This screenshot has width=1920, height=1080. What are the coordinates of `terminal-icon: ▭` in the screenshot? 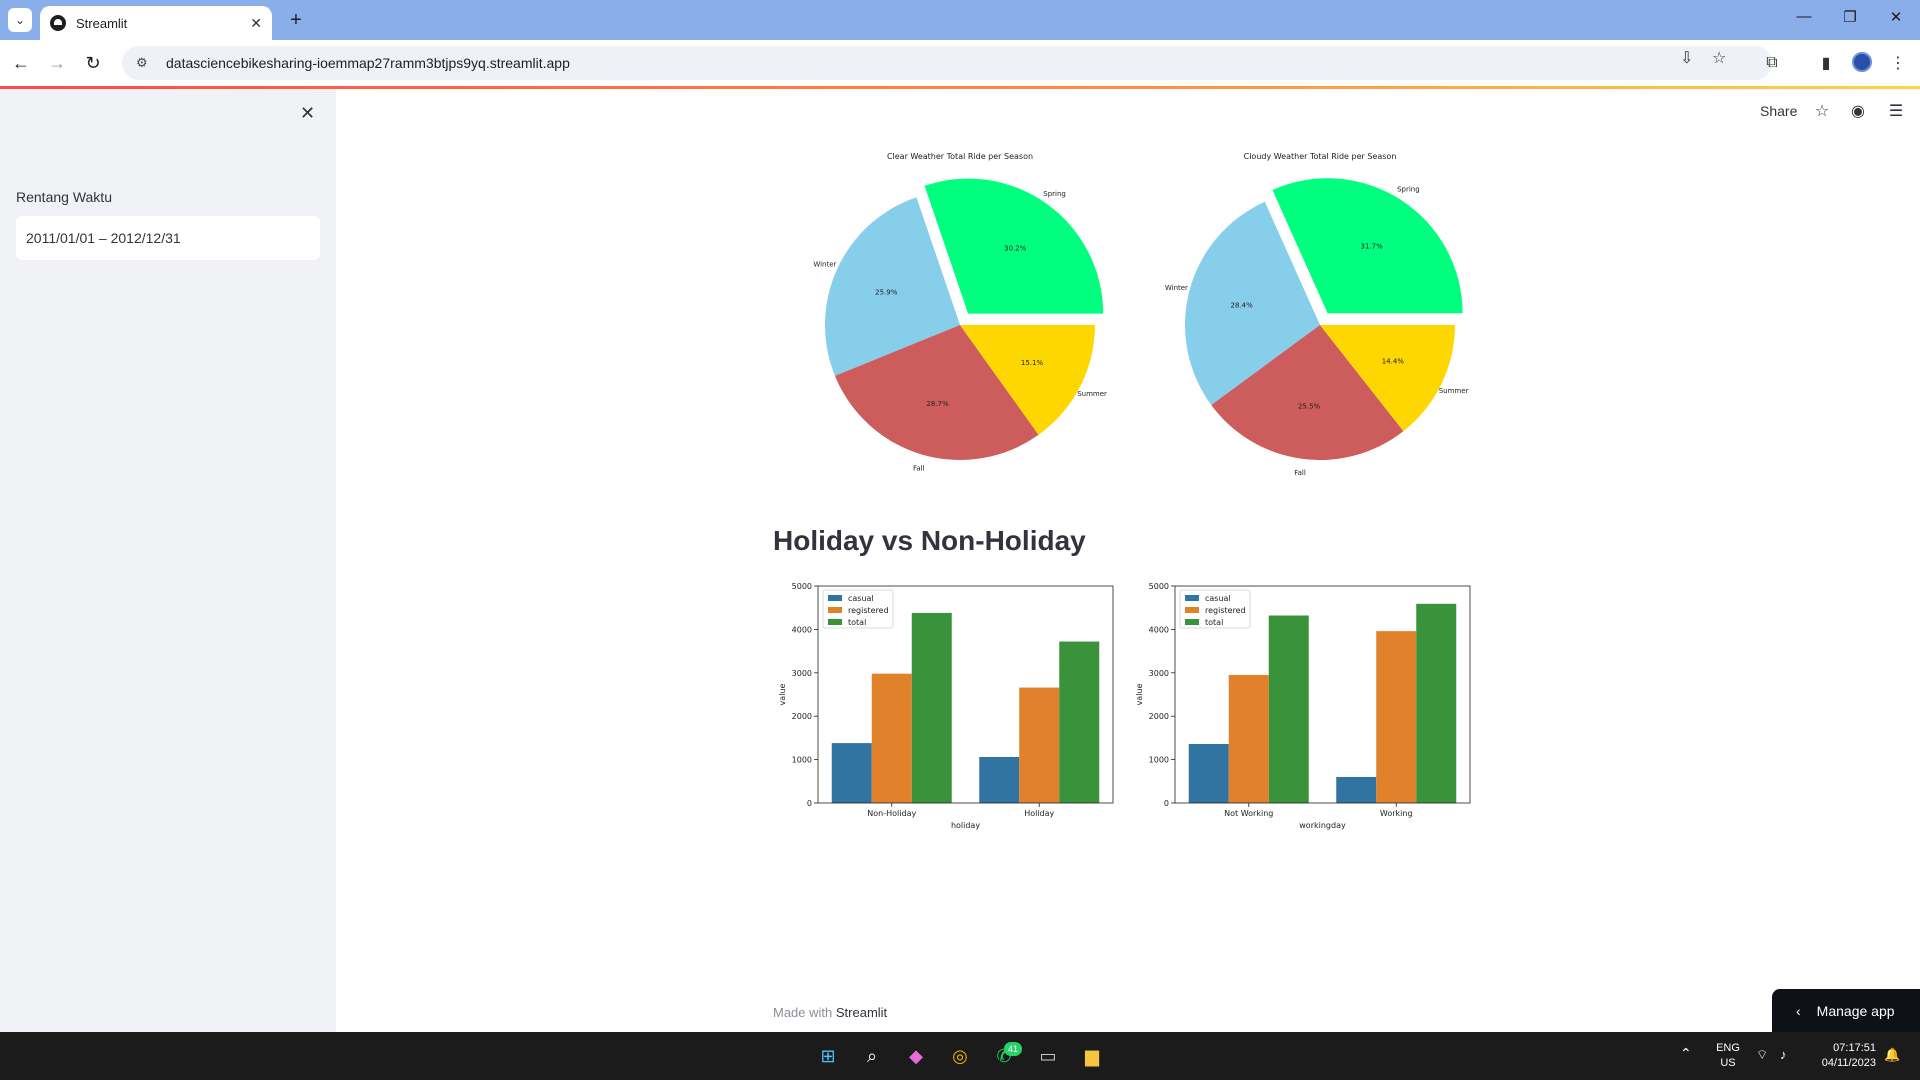 It's located at (1048, 1056).